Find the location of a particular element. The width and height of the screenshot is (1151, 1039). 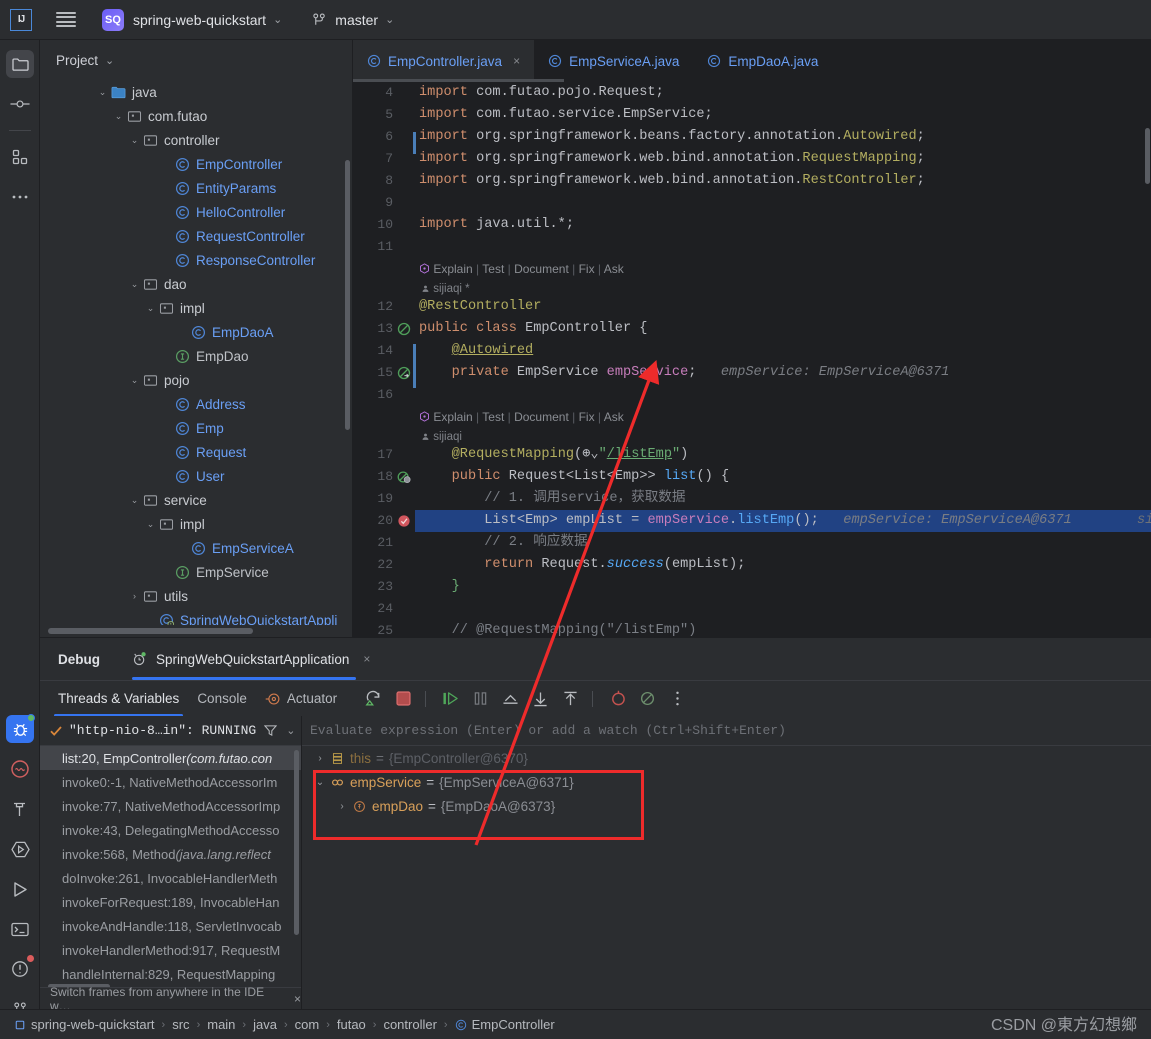

stack-frame-row: invoke0:-1, NativeMethodAccessorIm is located at coordinates (170, 782).